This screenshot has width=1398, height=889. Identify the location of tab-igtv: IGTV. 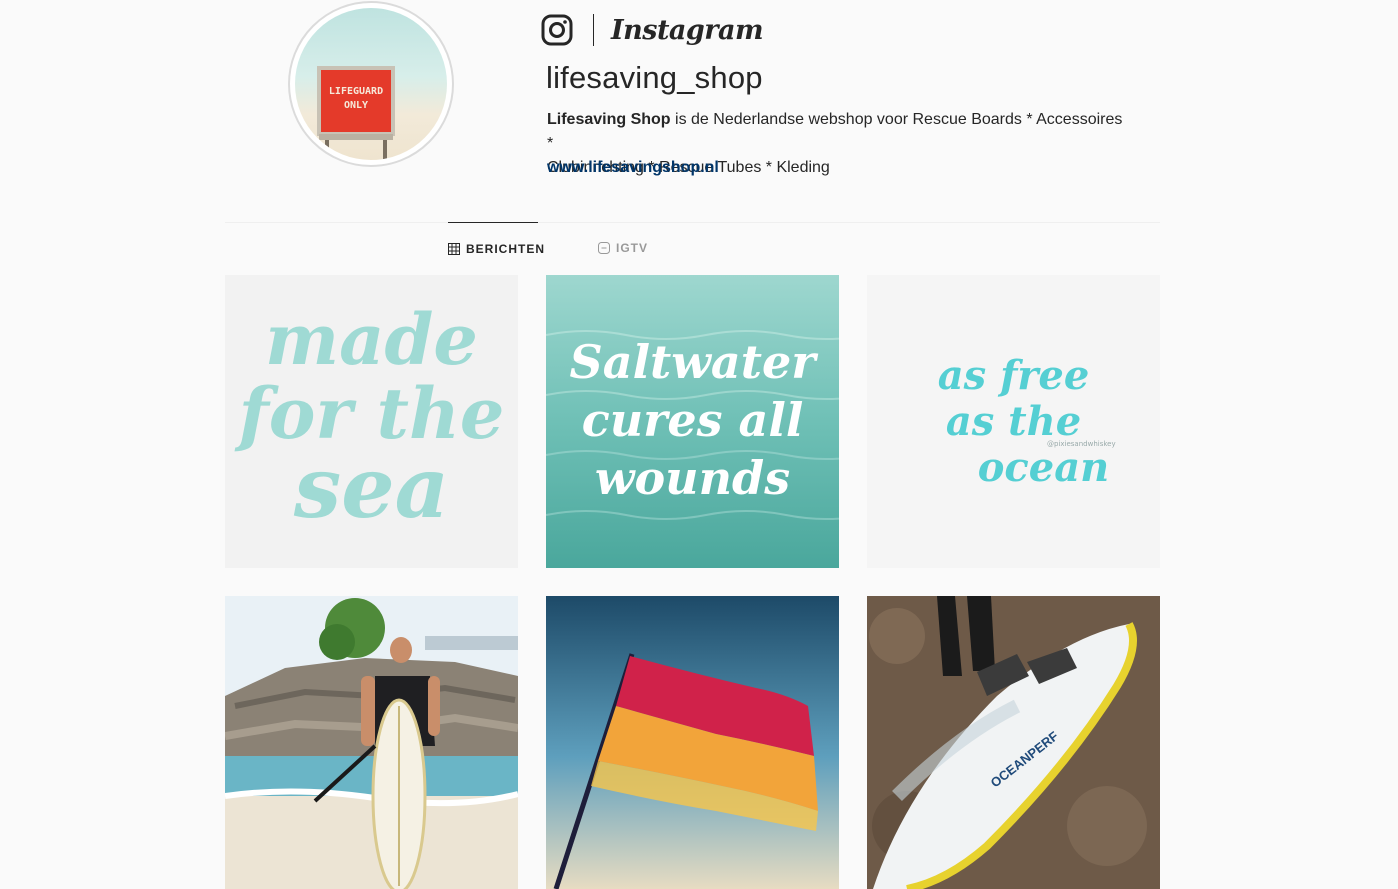
(628, 248).